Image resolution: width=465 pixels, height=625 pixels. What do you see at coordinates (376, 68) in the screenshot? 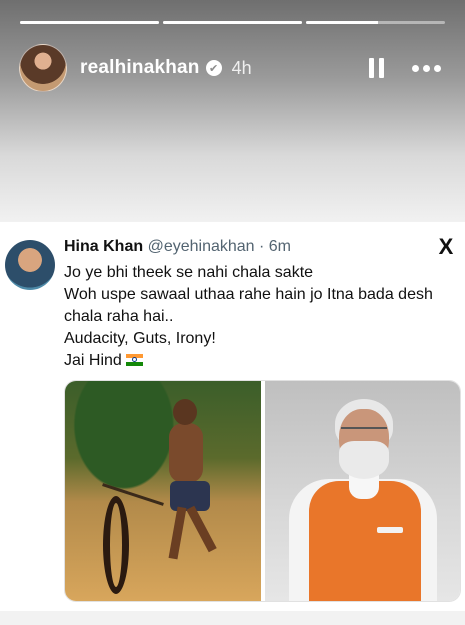
I see `pause-icon` at bounding box center [376, 68].